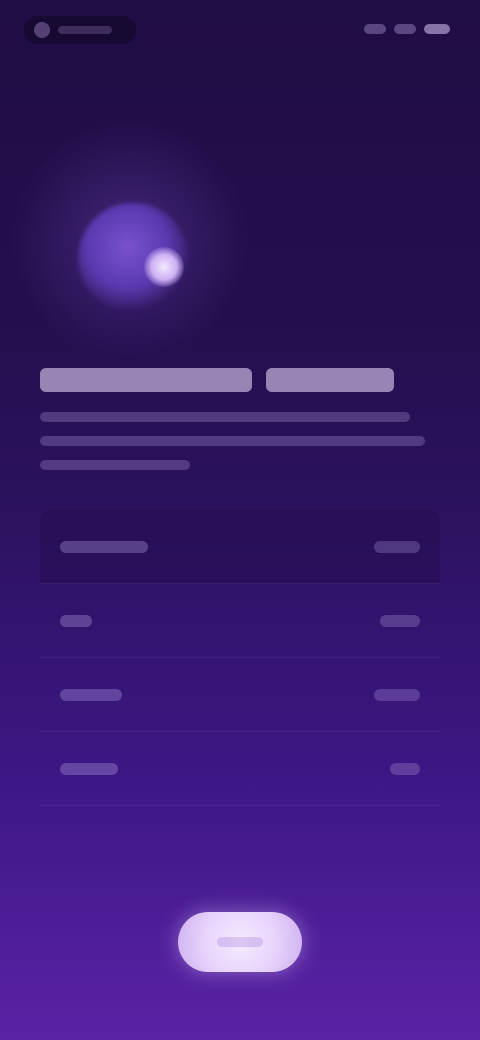 The image size is (480, 1040). What do you see at coordinates (140, 250) in the screenshot?
I see `hero-illustration` at bounding box center [140, 250].